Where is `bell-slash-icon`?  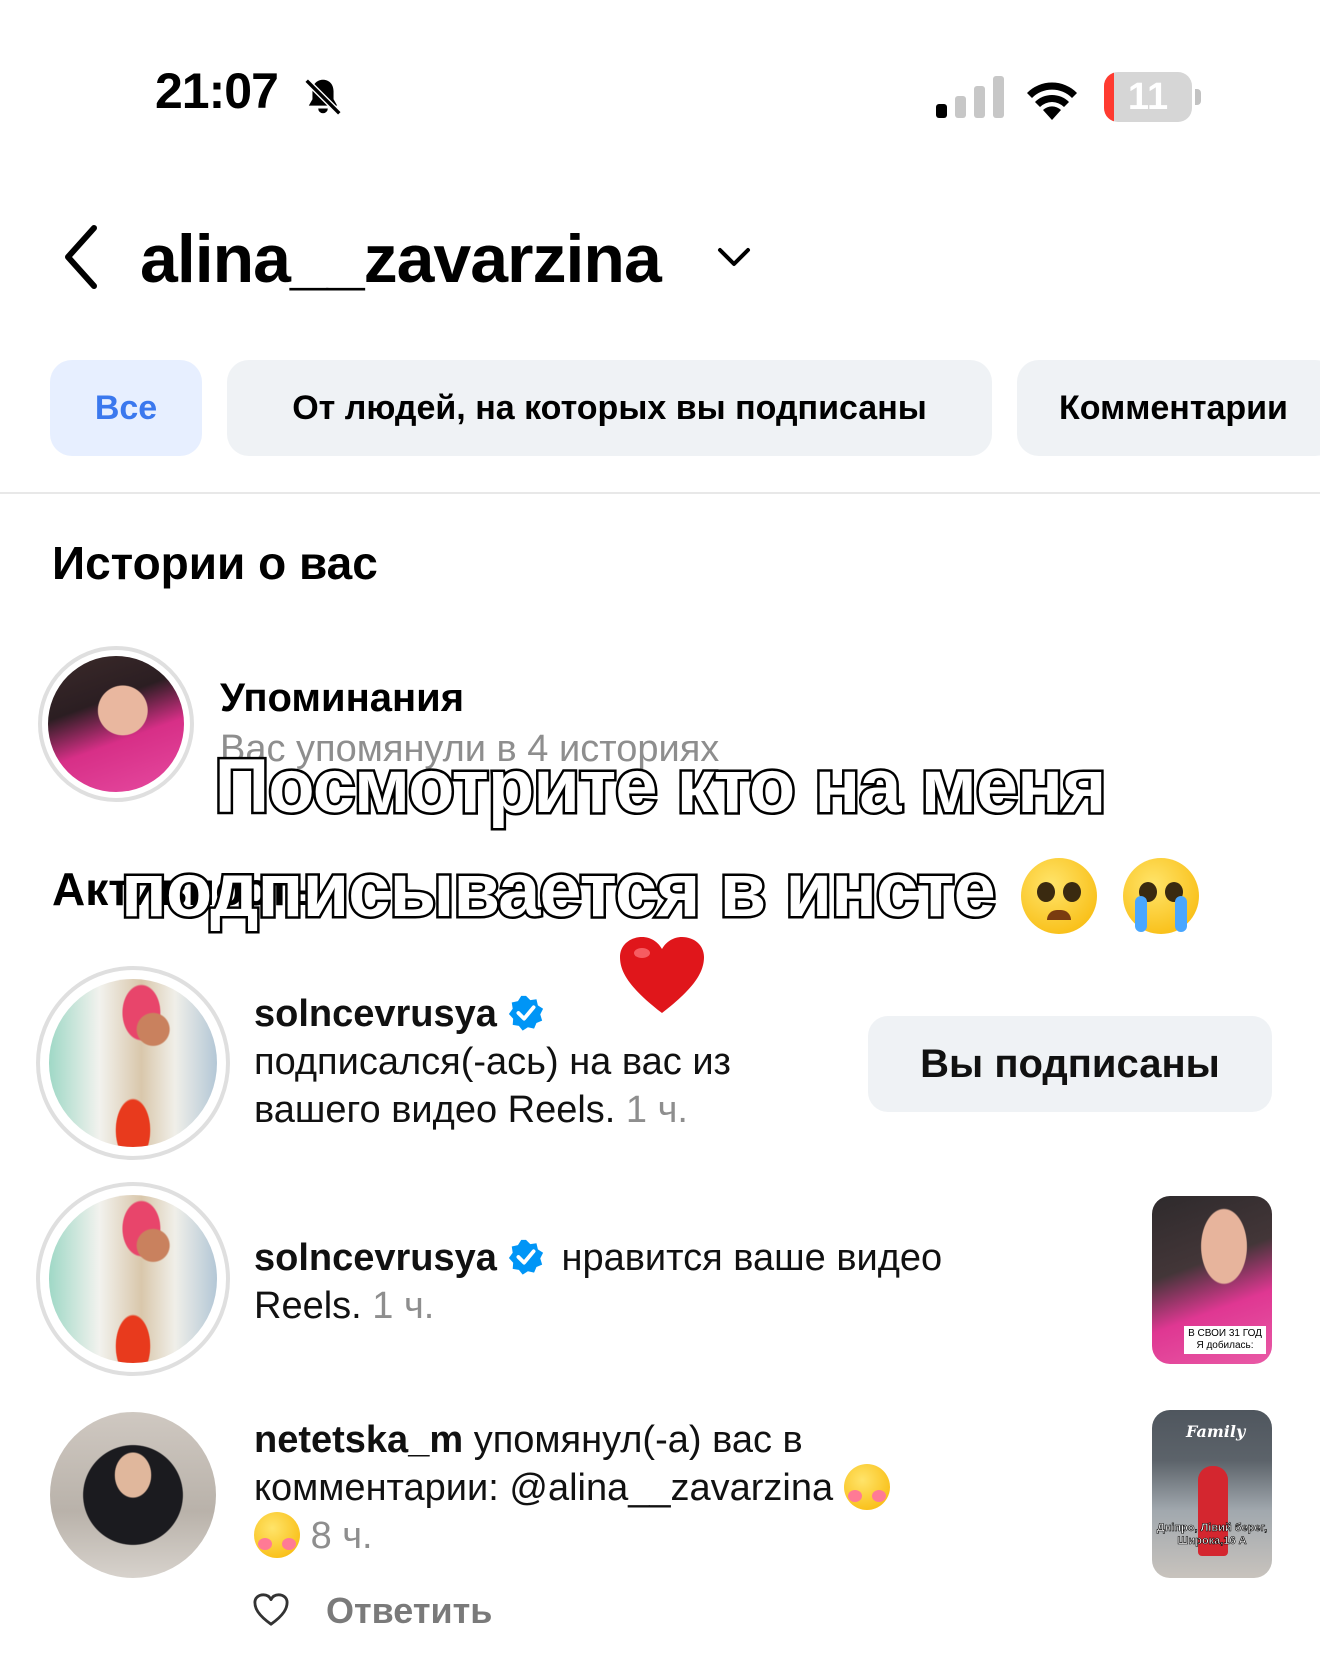 bell-slash-icon is located at coordinates (323, 97).